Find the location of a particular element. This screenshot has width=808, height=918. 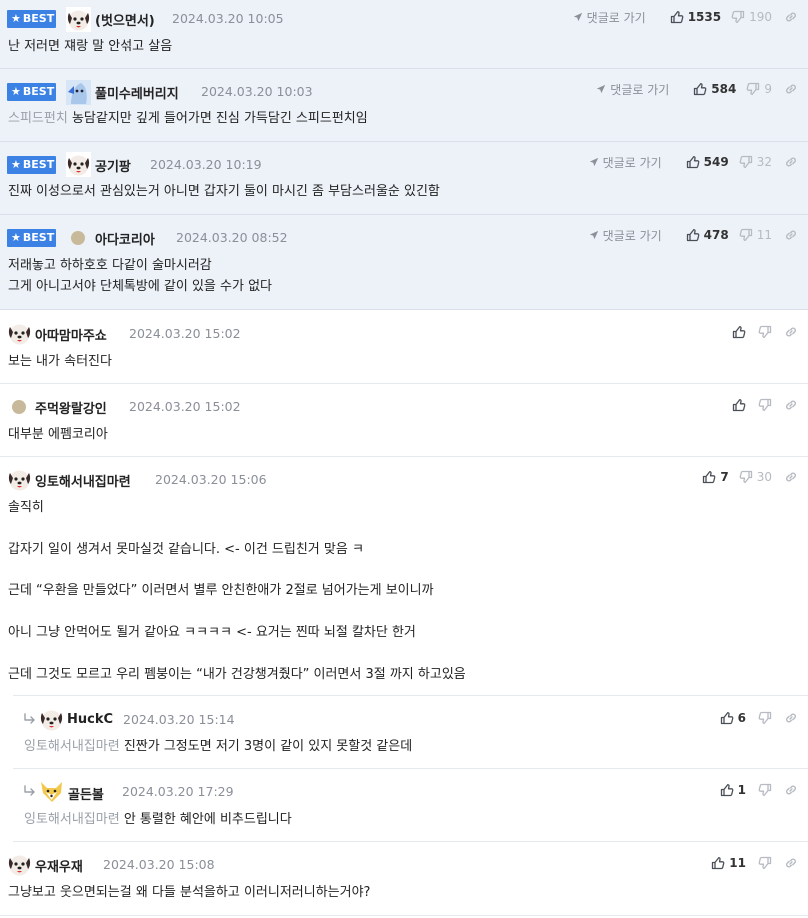

downvote-button: 9 is located at coordinates (759, 89).